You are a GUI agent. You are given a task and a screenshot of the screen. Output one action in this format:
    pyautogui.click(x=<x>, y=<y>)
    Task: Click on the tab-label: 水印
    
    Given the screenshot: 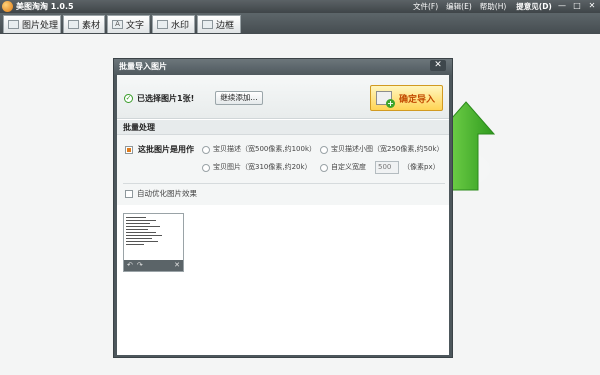 What is the action you would take?
    pyautogui.click(x=180, y=26)
    